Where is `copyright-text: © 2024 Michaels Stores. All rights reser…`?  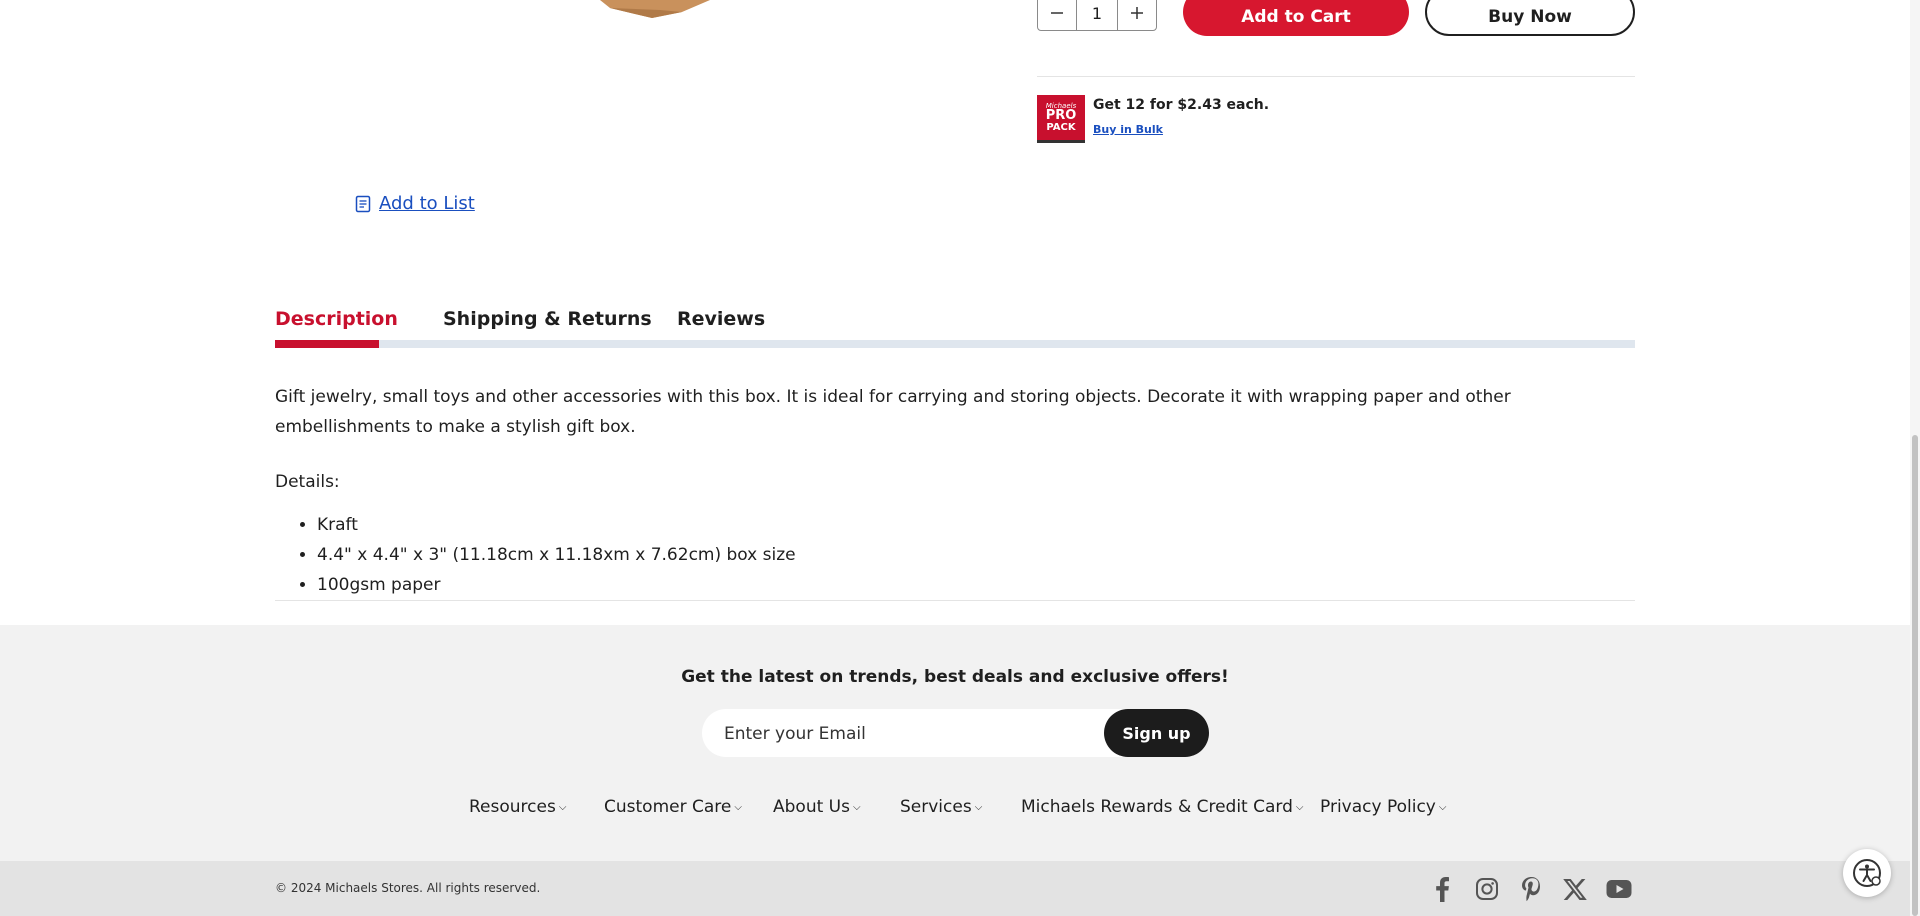 copyright-text: © 2024 Michaels Stores. All rights reser… is located at coordinates (408, 888).